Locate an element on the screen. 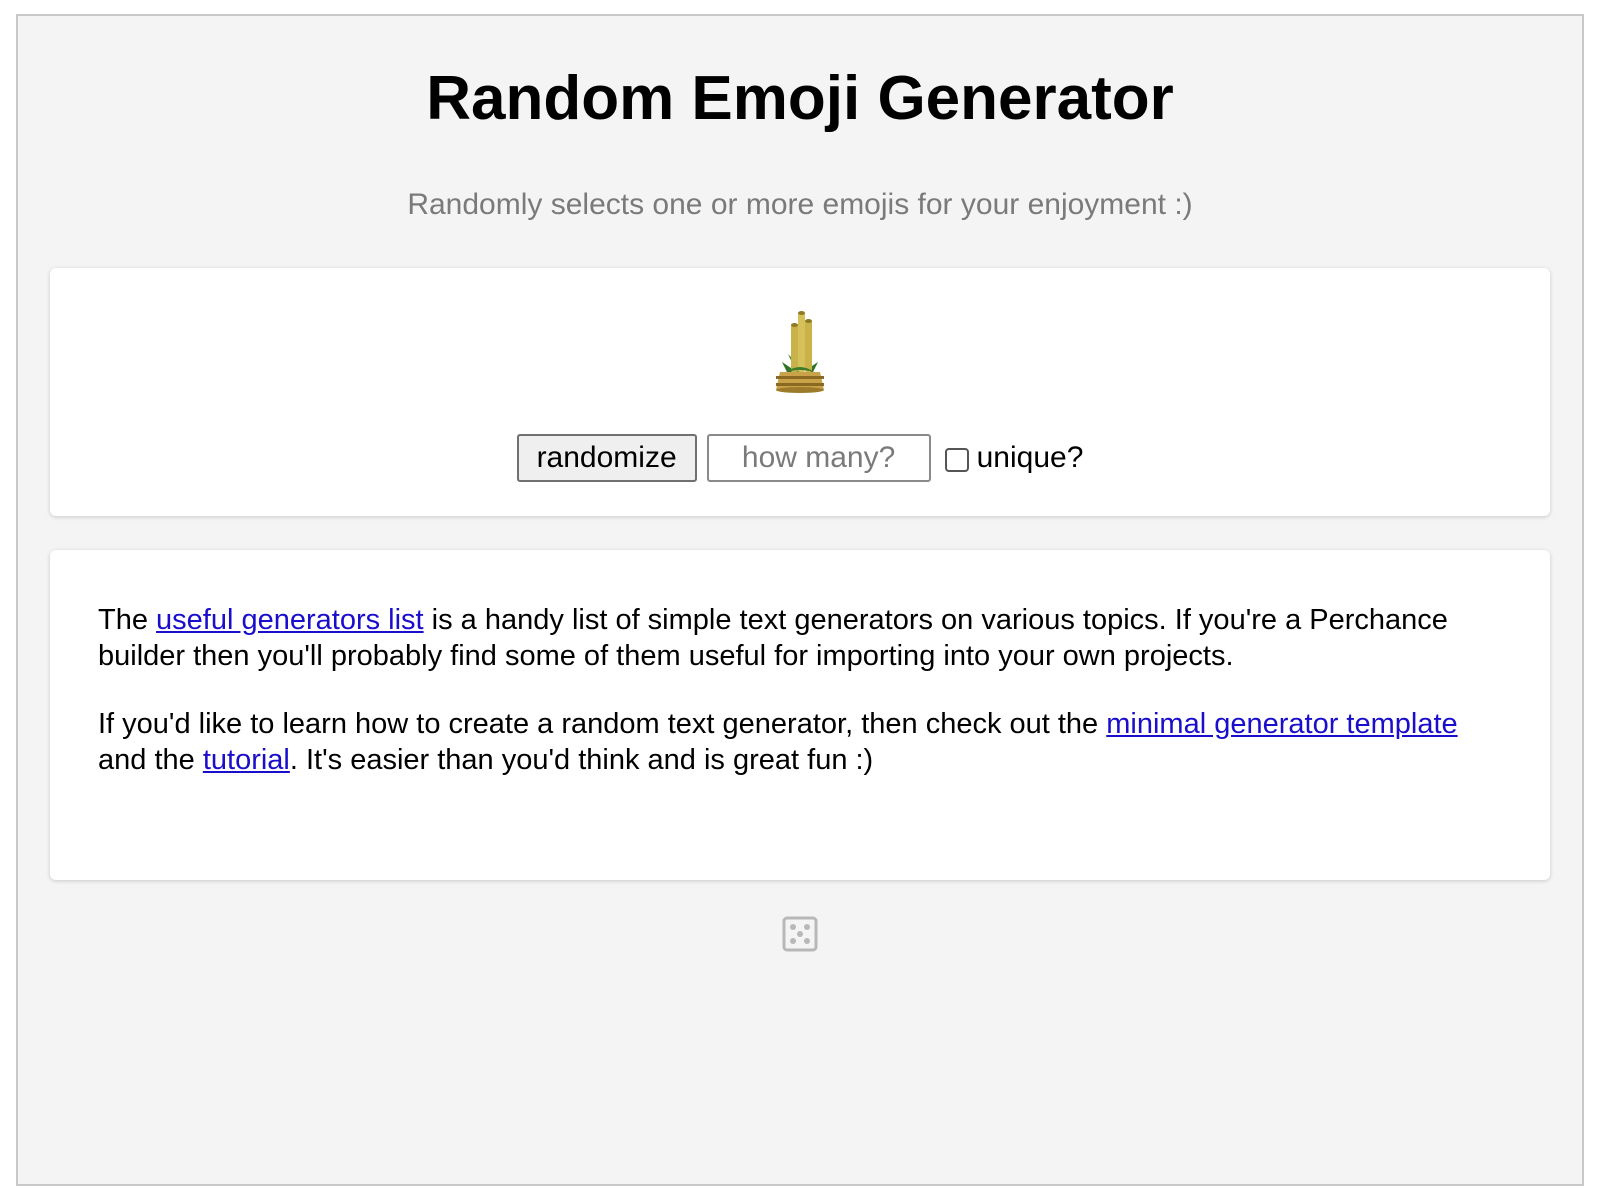 The width and height of the screenshot is (1600, 1200). page-title: Random Emoji Generator is located at coordinates (800, 98).